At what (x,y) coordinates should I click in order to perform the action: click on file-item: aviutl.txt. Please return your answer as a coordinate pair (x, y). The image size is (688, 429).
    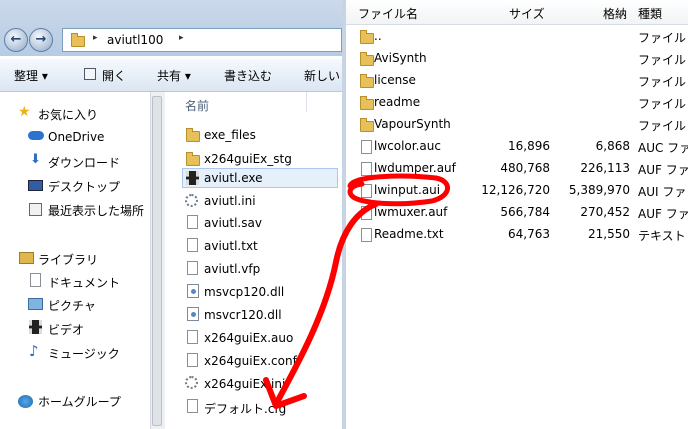
    Looking at the image, I should click on (231, 246).